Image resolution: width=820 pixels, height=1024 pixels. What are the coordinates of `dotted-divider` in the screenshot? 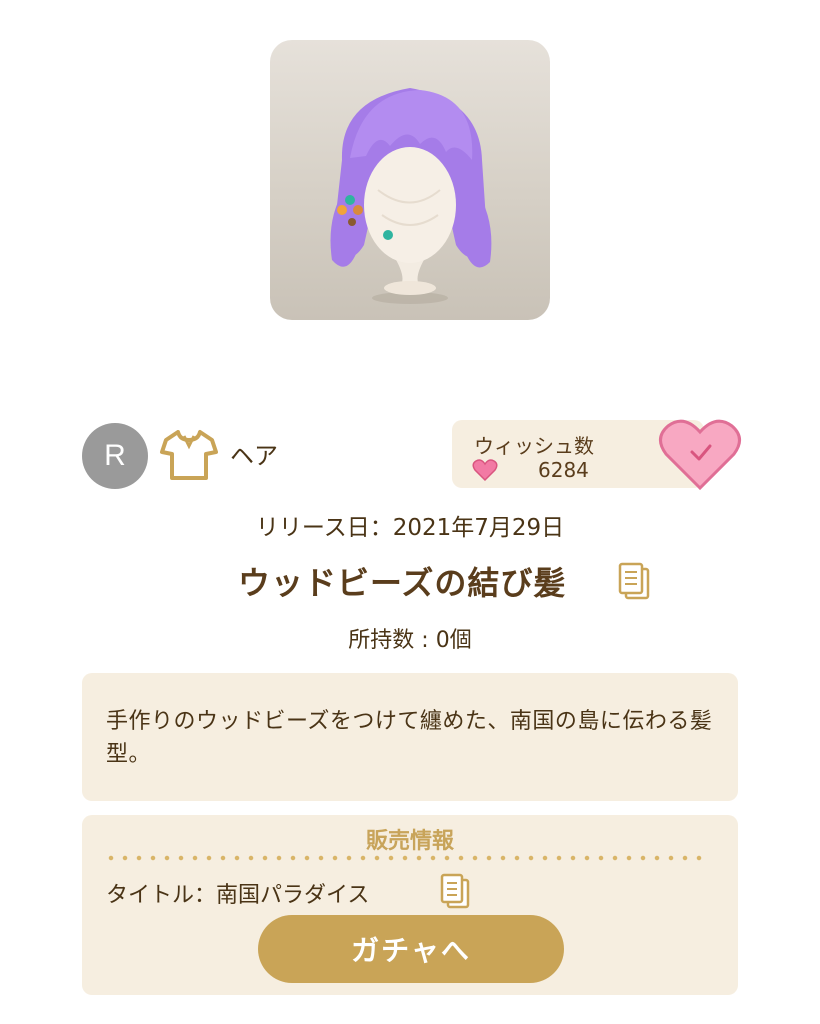 It's located at (406, 858).